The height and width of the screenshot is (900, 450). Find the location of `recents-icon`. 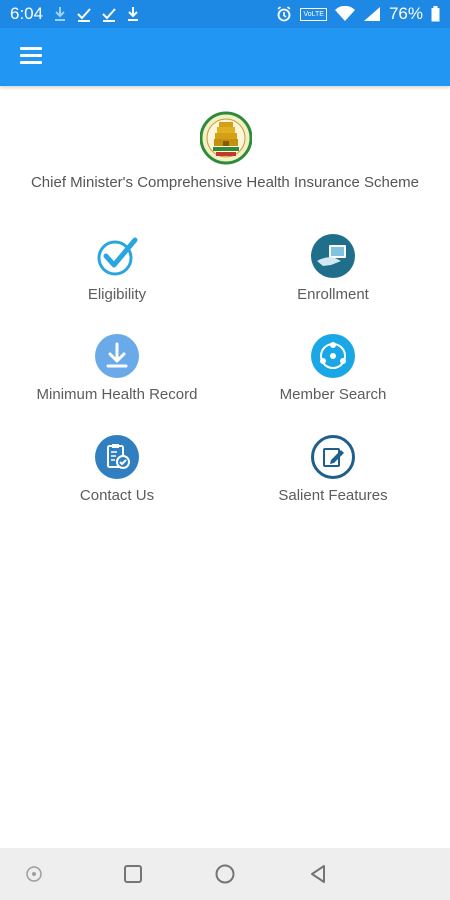

recents-icon is located at coordinates (133, 874).